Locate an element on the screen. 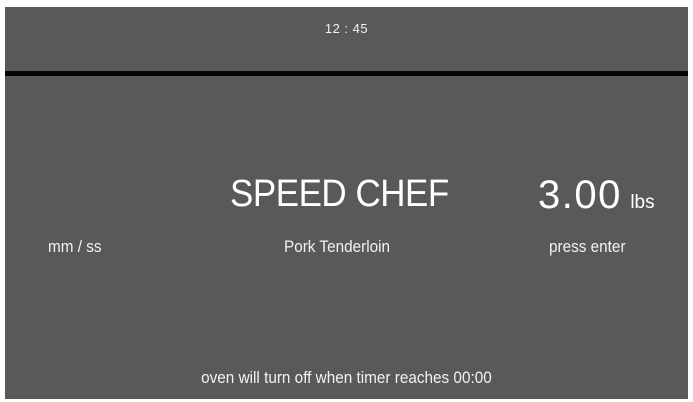 Image resolution: width=693 pixels, height=402 pixels. weight-readout: 3.00 lbs is located at coordinates (596, 195).